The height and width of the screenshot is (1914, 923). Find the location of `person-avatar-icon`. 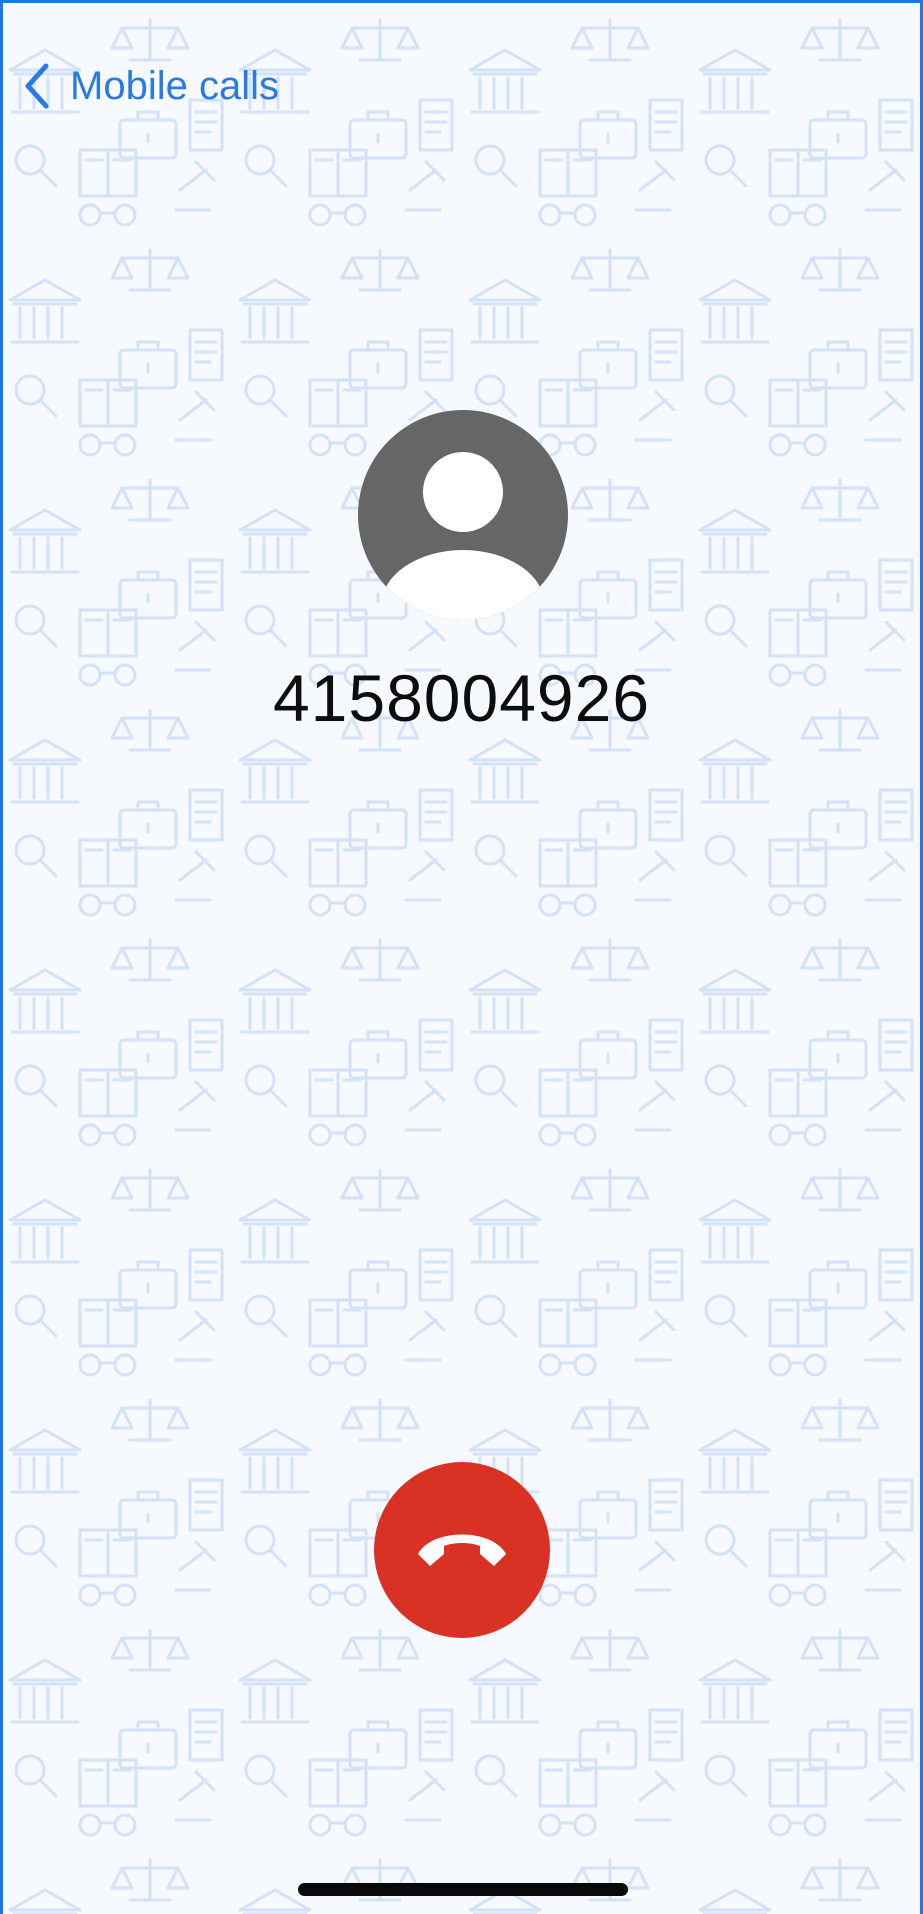

person-avatar-icon is located at coordinates (463, 515).